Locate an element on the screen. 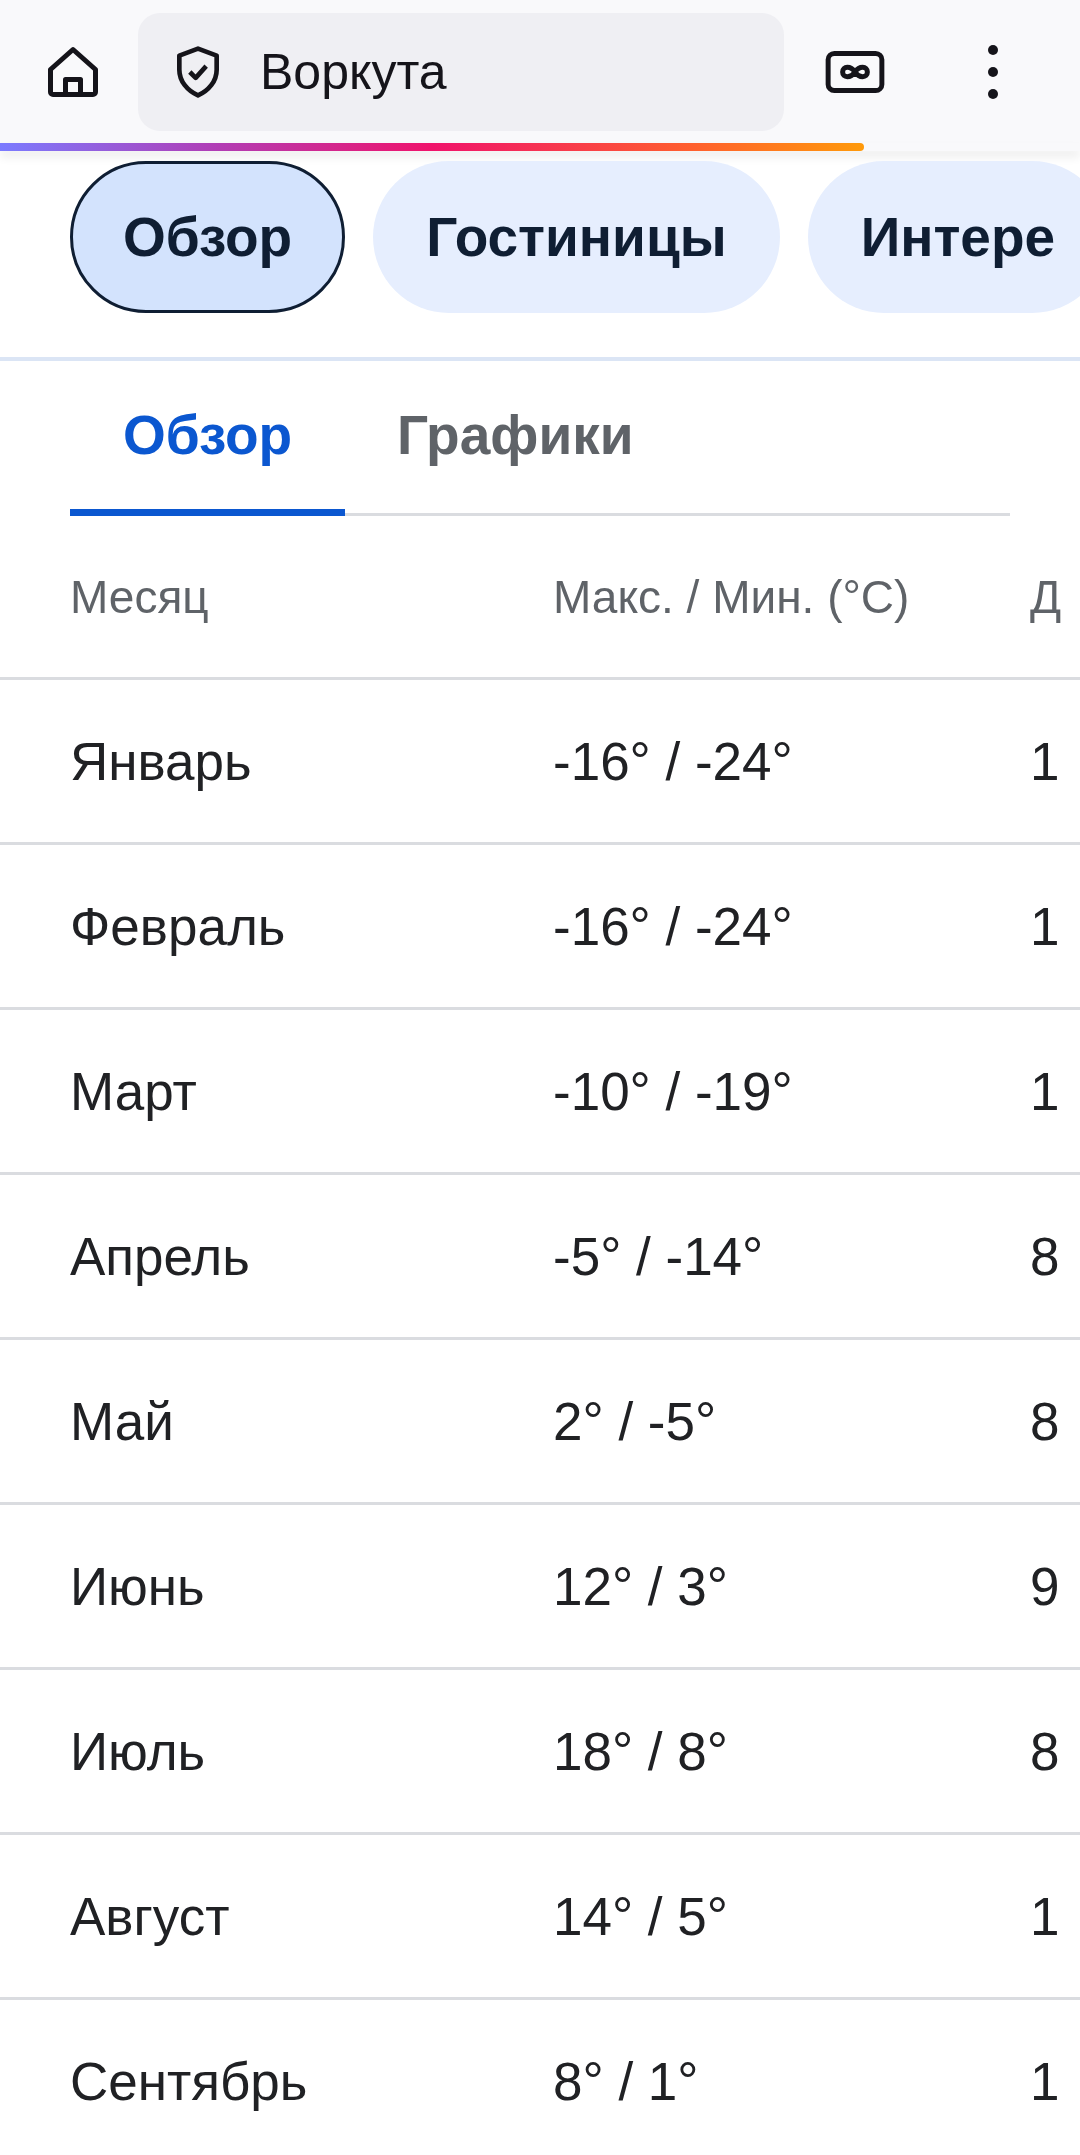  table-cell-text: Август is located at coordinates (150, 1916).